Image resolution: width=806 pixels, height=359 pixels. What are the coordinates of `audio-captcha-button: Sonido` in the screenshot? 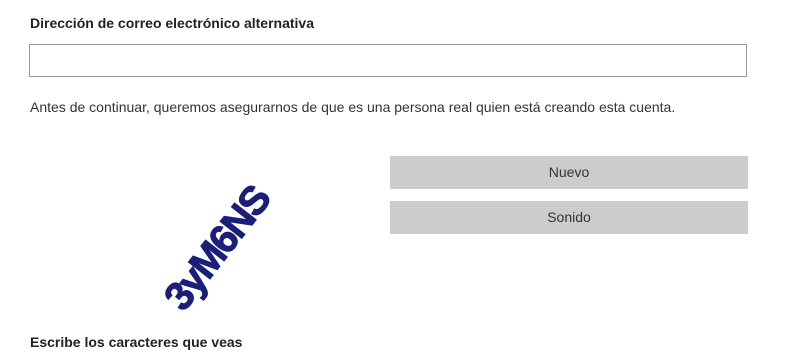 It's located at (569, 217).